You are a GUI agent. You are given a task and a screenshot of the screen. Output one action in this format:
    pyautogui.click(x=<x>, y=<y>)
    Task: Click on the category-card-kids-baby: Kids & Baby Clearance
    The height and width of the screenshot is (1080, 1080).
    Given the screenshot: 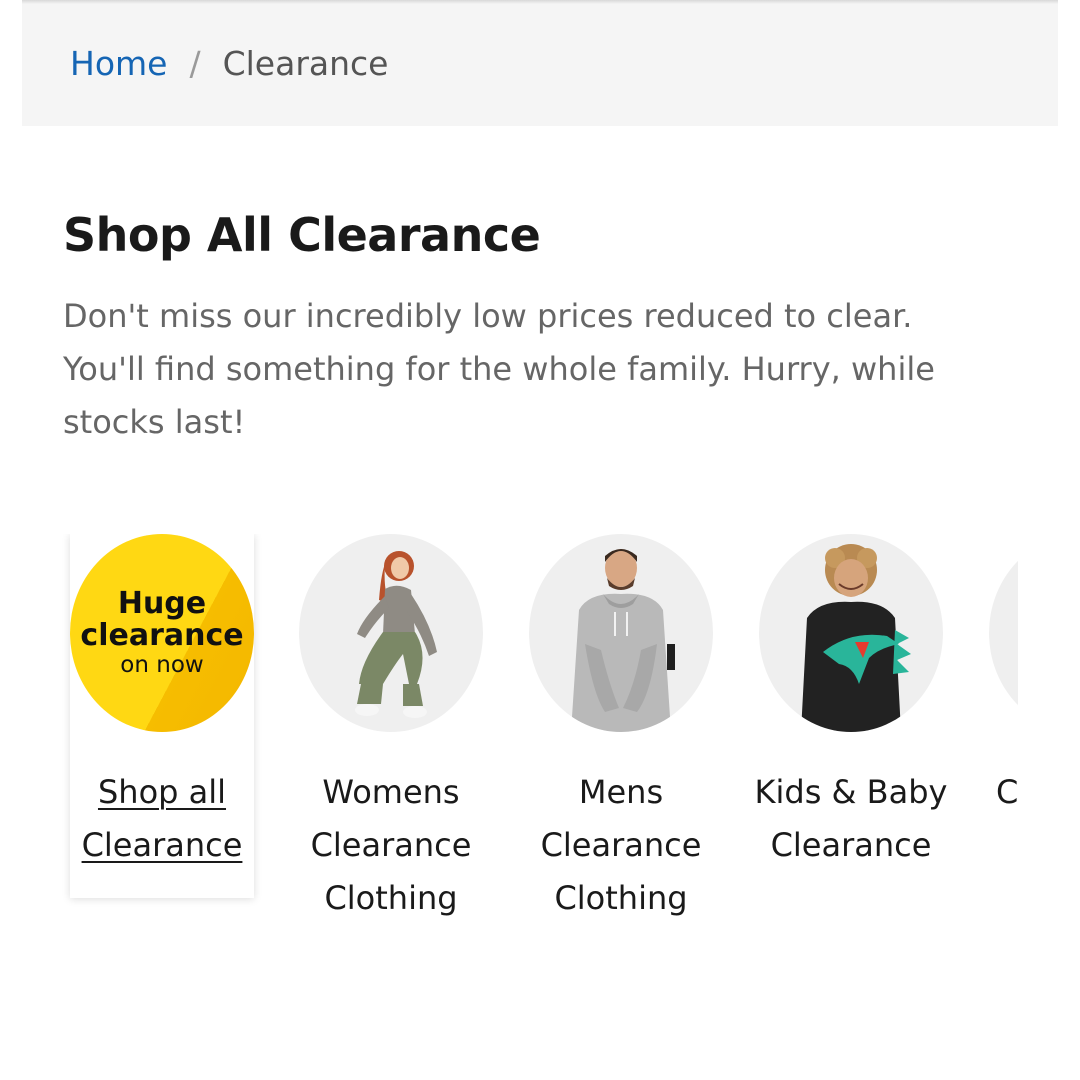 What is the action you would take?
    pyautogui.click(x=851, y=703)
    